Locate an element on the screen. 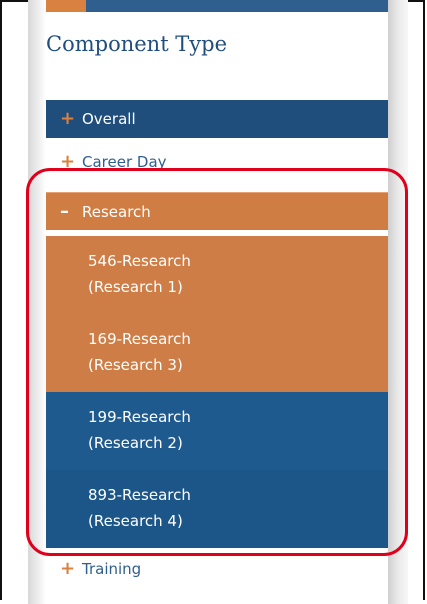  item-code: 169-Research is located at coordinates (139, 339).